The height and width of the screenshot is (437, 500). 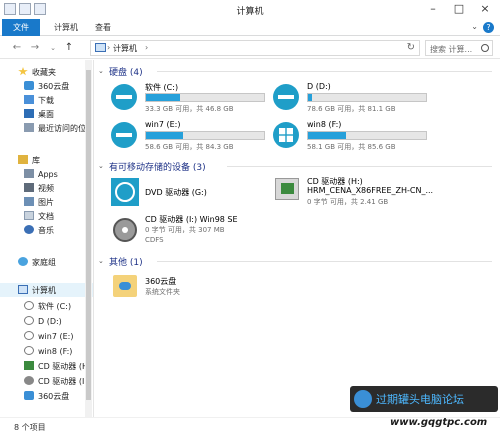 I want to click on sidebar-item-drive-f: win8 (F:), so click(x=48, y=351).